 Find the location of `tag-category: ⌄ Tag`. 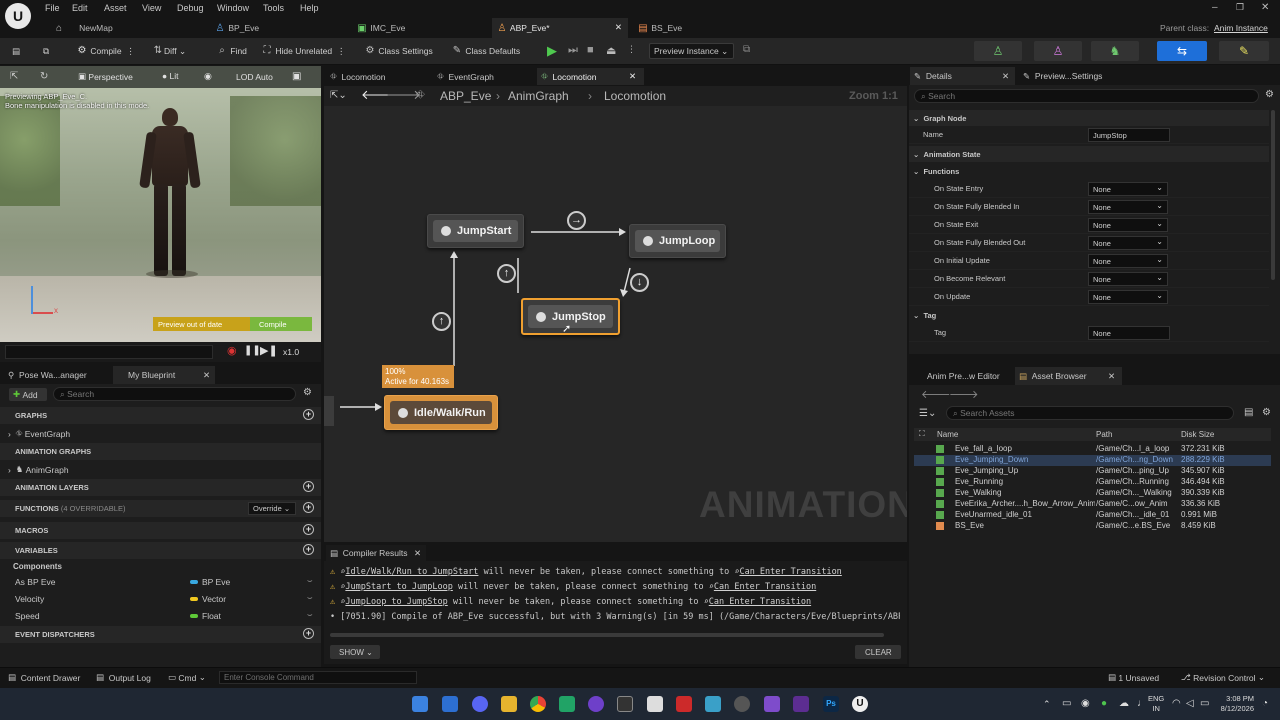

tag-category: ⌄ Tag is located at coordinates (1089, 316).